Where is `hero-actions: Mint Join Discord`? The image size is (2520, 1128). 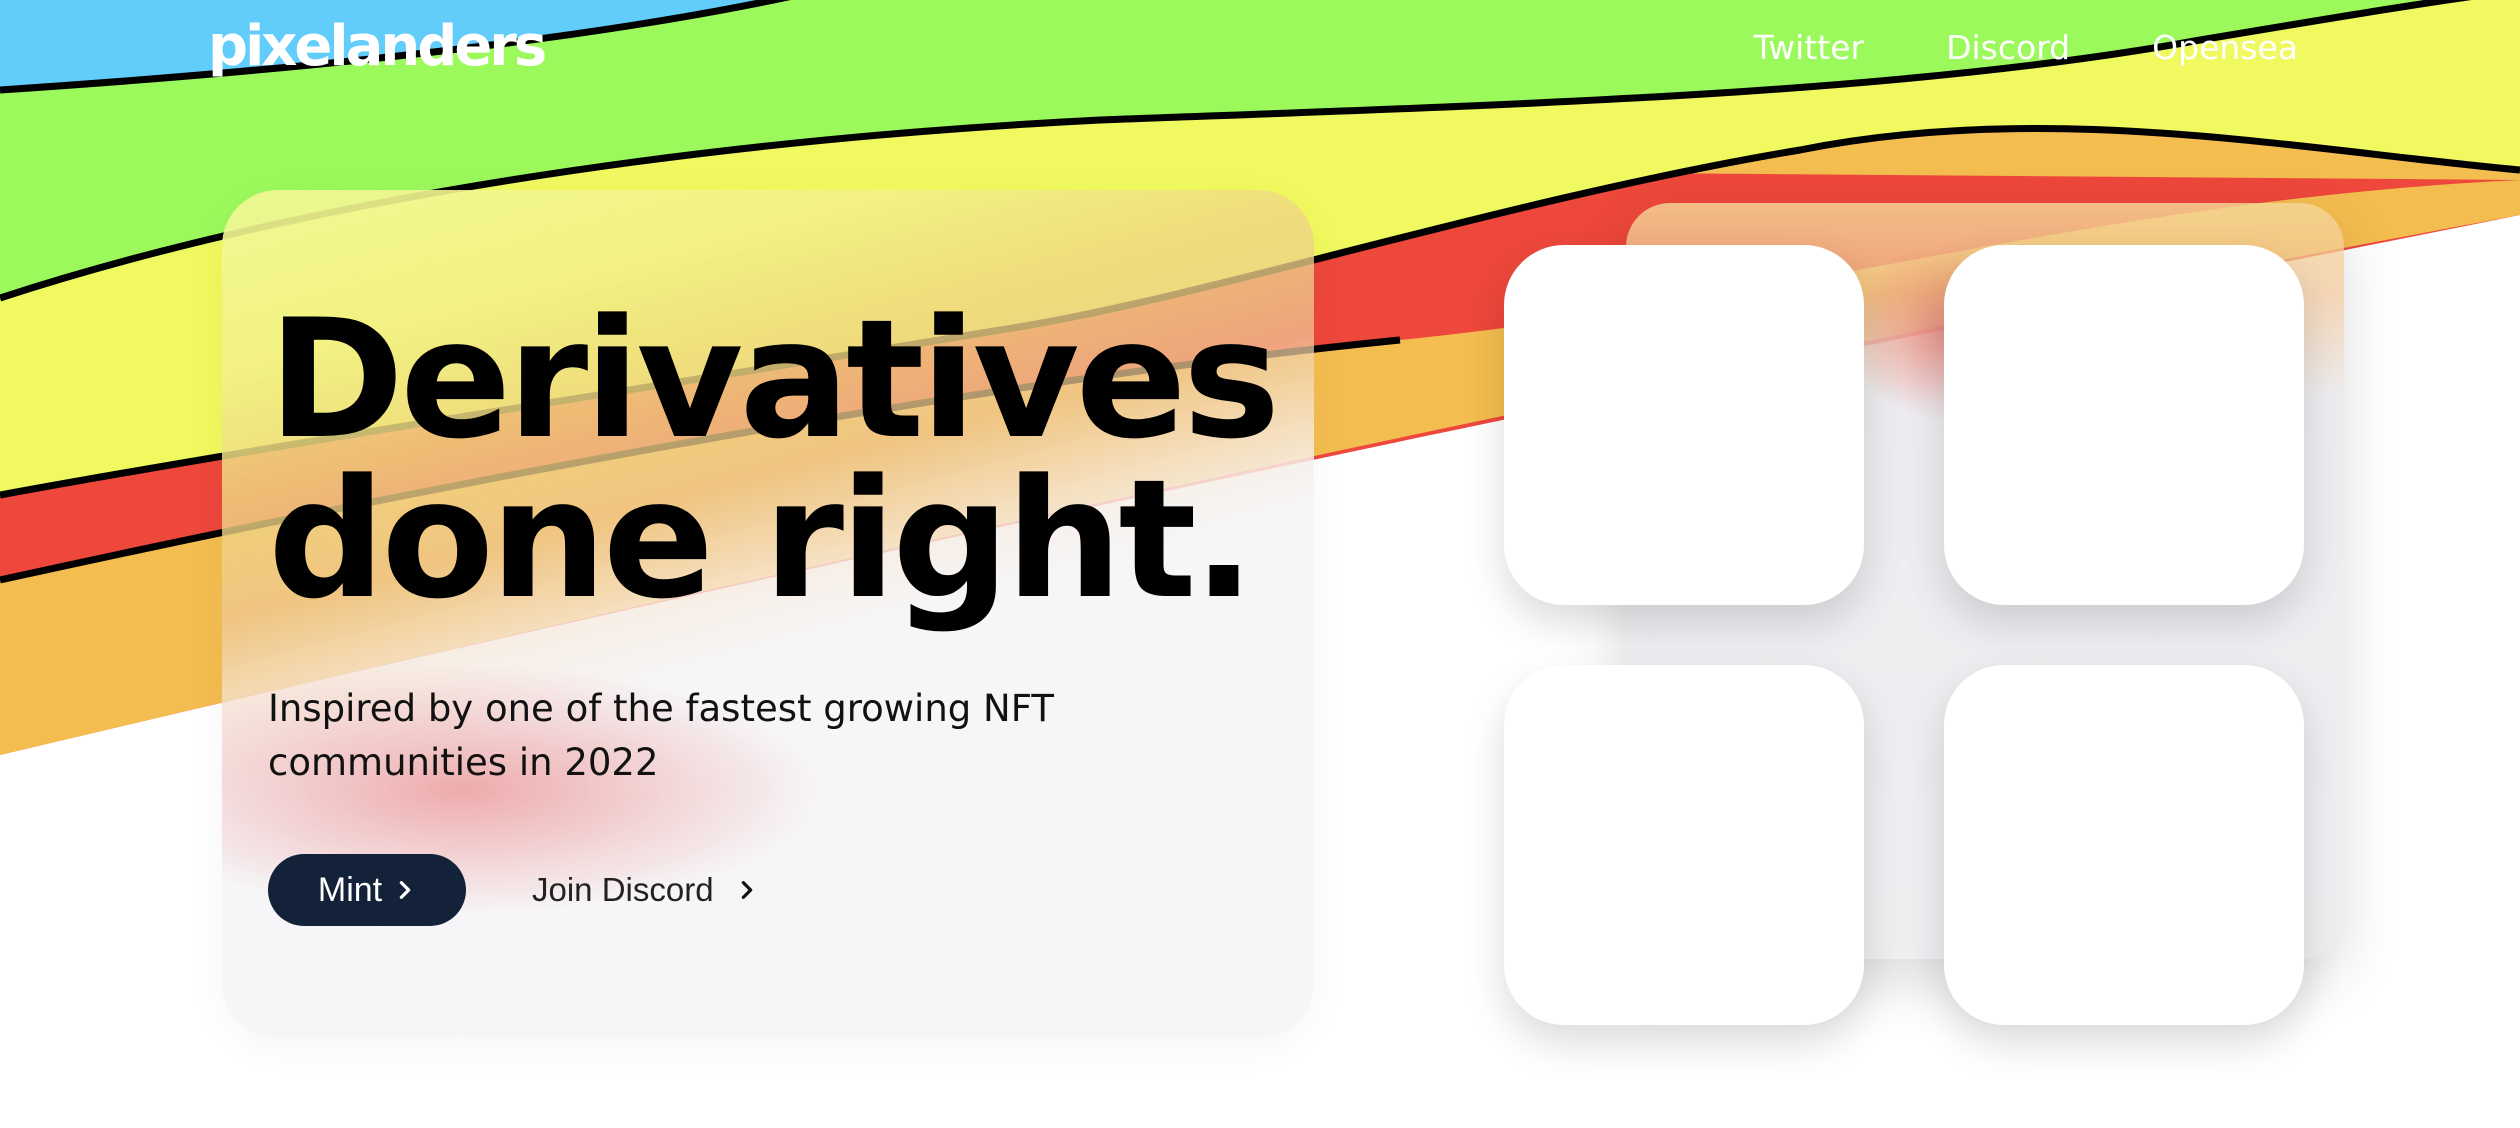 hero-actions: Mint Join Discord is located at coordinates (513, 890).